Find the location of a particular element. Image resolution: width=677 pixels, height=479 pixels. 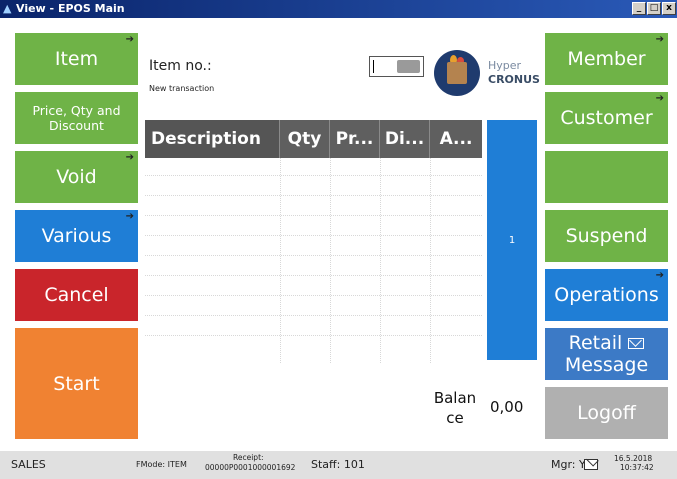

balance-label: Balan ce is located at coordinates (455, 408).